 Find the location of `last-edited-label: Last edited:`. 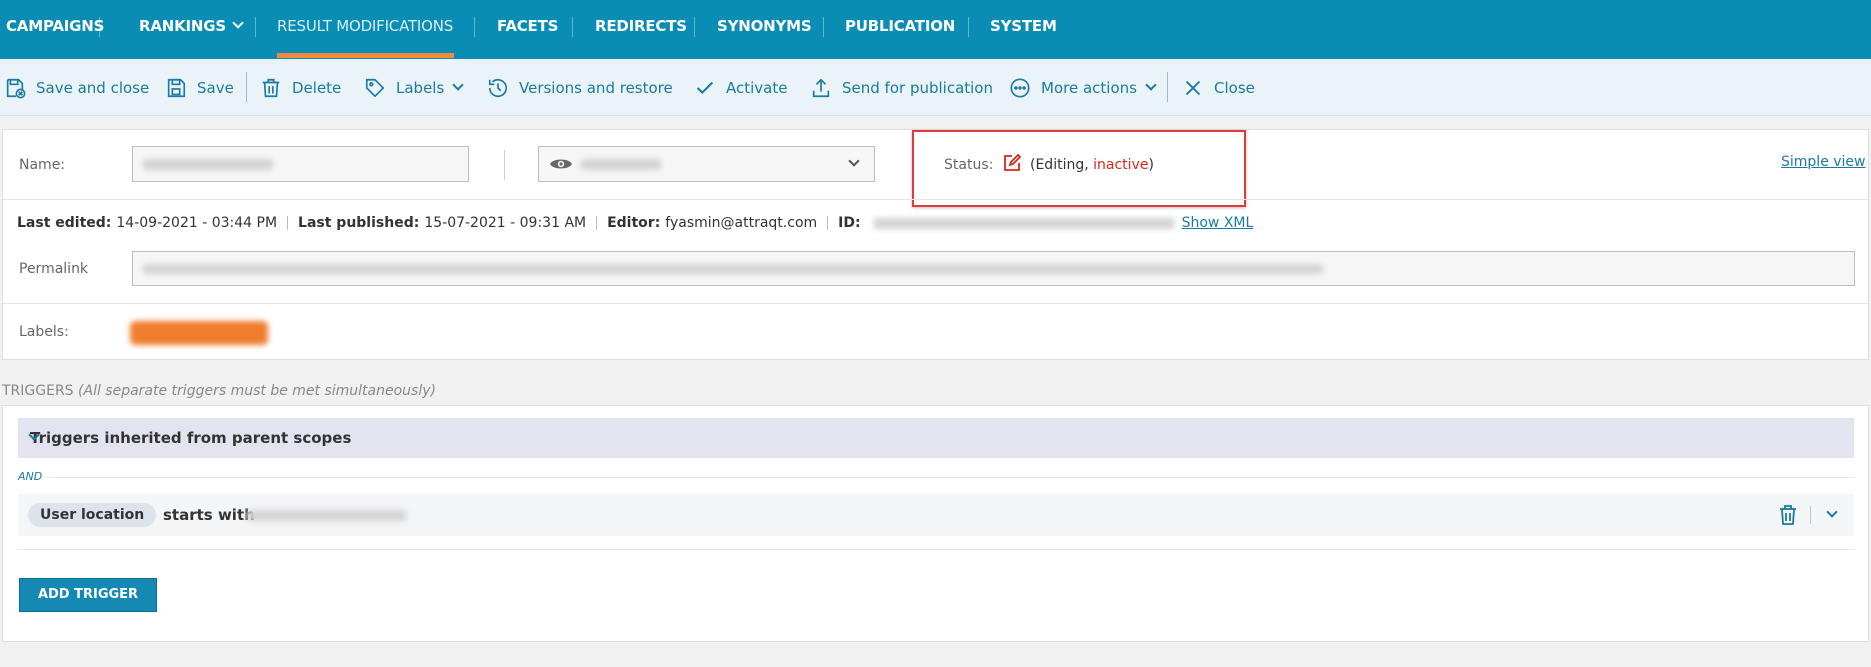

last-edited-label: Last edited: is located at coordinates (64, 223).